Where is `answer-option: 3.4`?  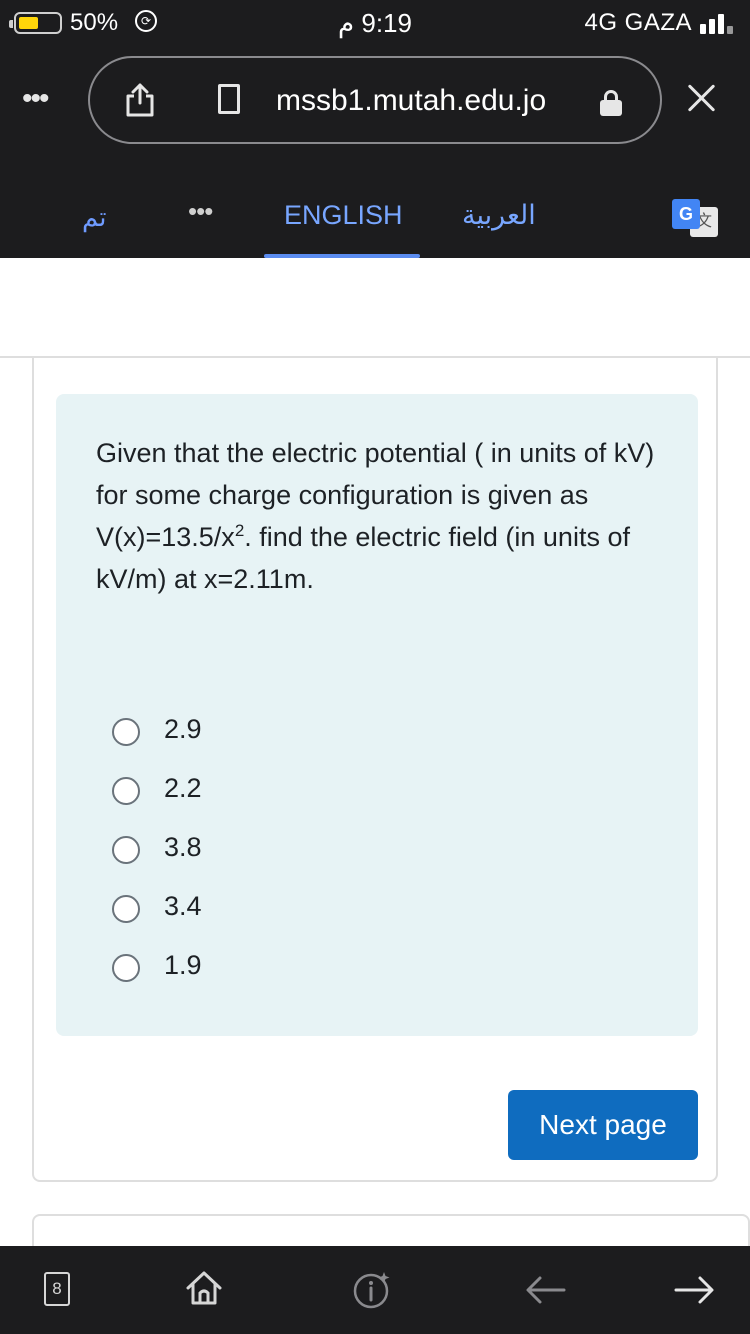 answer-option: 3.4 is located at coordinates (212, 909).